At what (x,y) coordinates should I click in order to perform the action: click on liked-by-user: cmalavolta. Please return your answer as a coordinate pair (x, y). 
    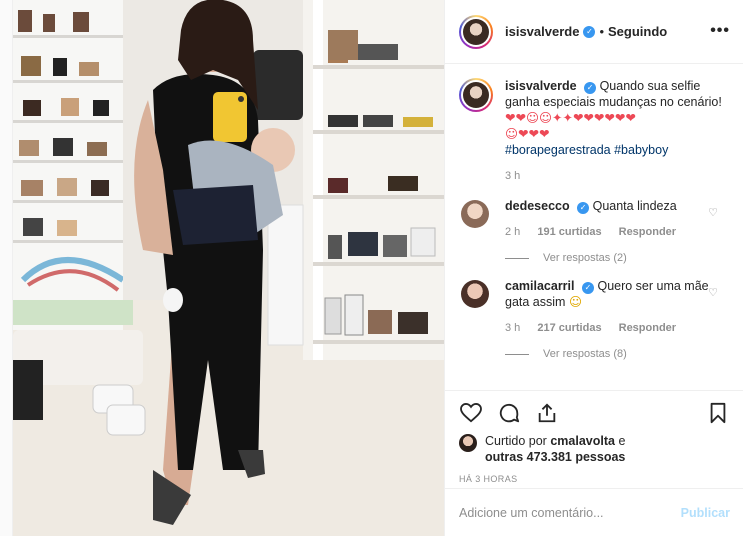
    Looking at the image, I should click on (582, 441).